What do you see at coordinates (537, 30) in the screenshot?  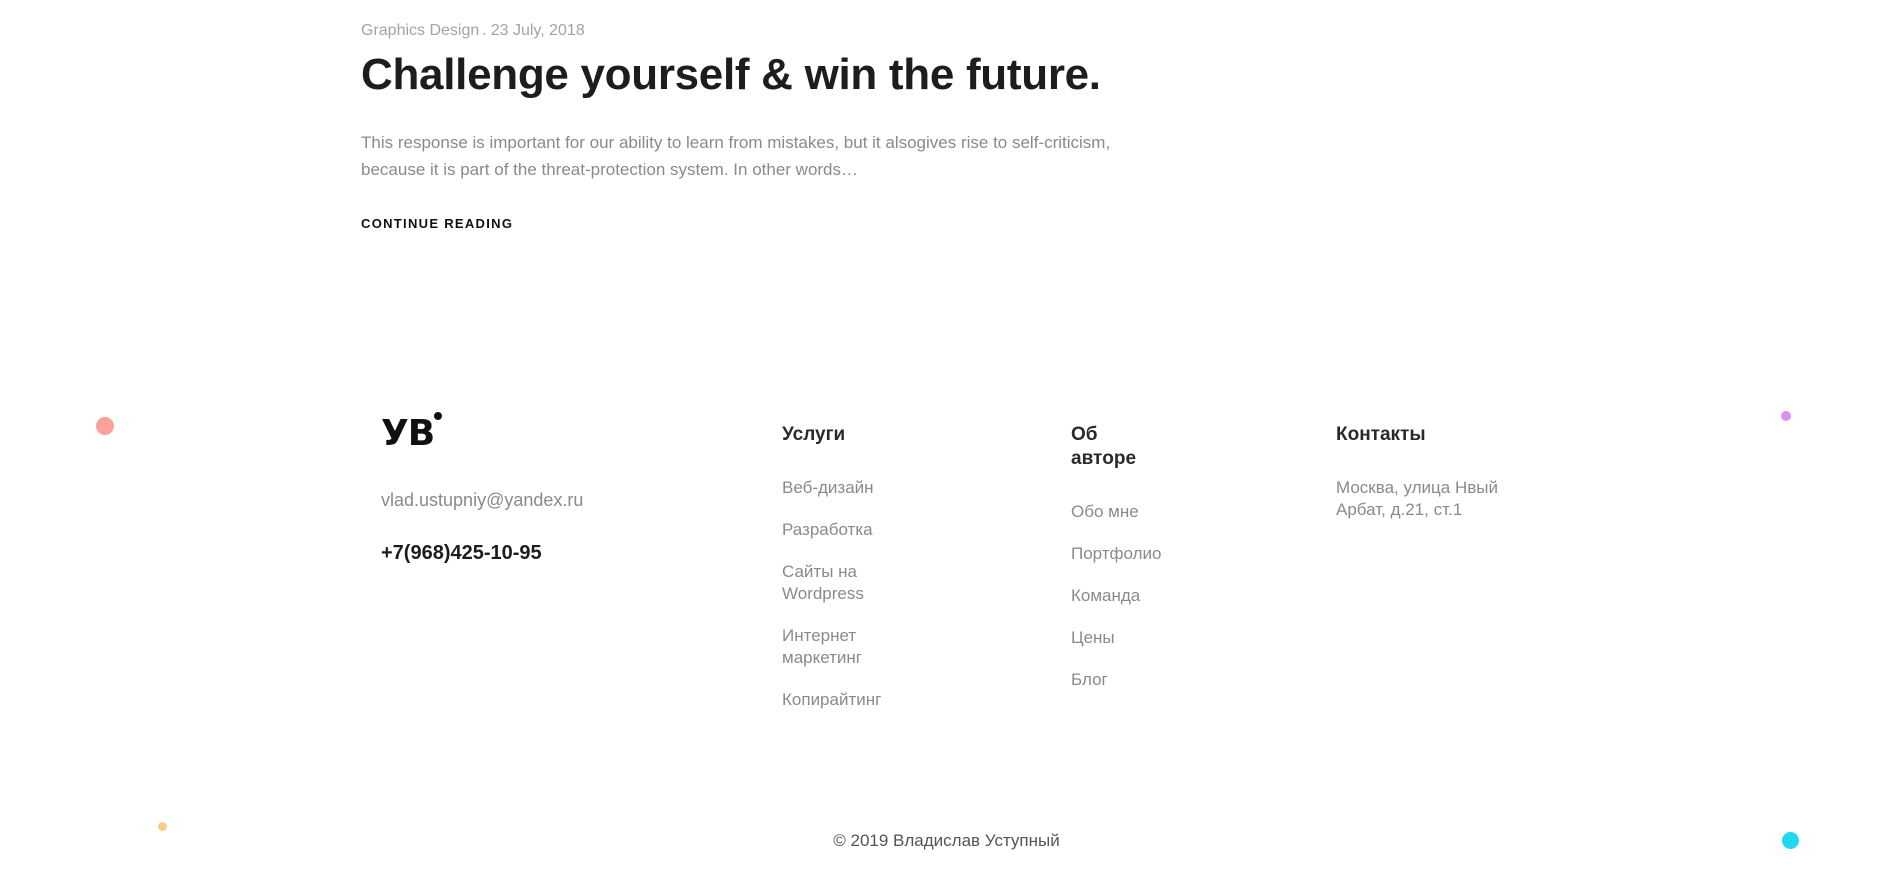 I see `post-date: 23 July, 2018` at bounding box center [537, 30].